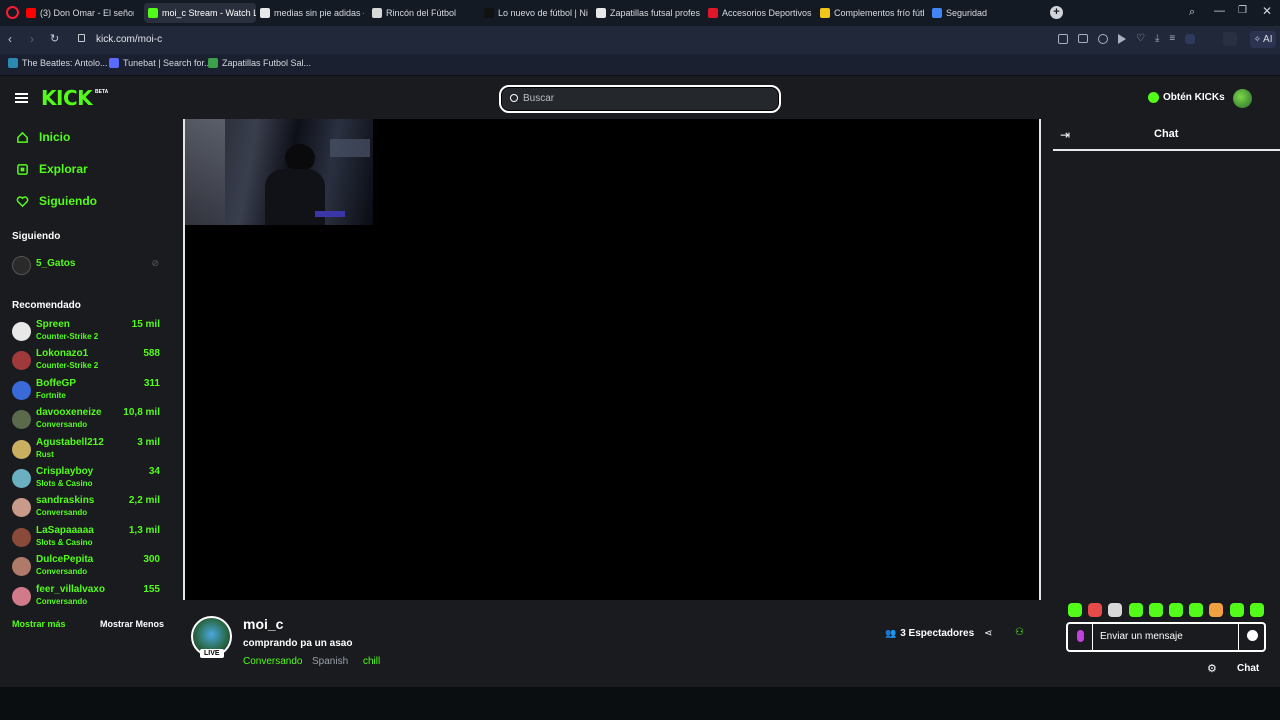  Describe the element at coordinates (21, 98) in the screenshot. I see `hamburger-menu-icon` at that location.